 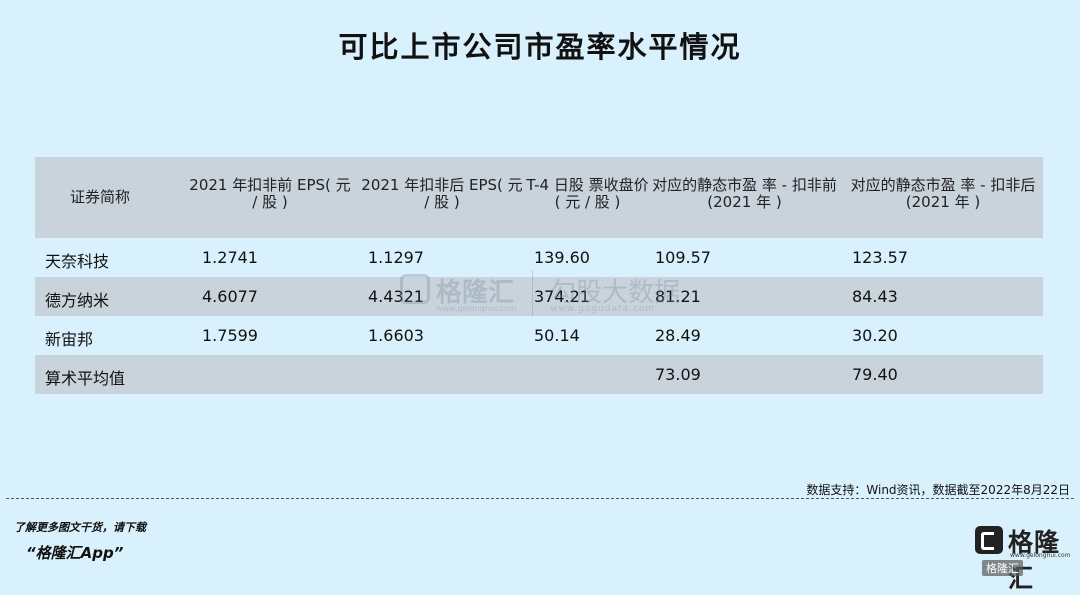 I want to click on header-pe-before: 对应的静态市盈 率 - 扣非前 (2021 年 ), so click(x=744, y=193).